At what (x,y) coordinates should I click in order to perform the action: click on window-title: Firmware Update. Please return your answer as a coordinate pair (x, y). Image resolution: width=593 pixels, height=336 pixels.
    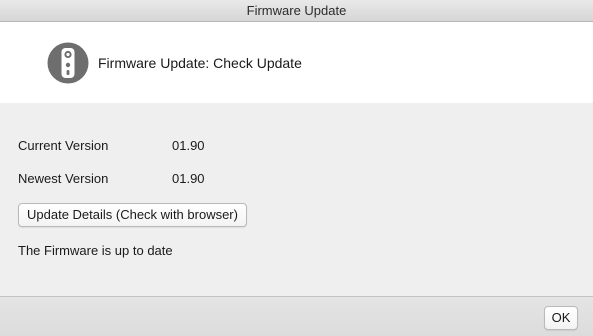
    Looking at the image, I should click on (296, 10).